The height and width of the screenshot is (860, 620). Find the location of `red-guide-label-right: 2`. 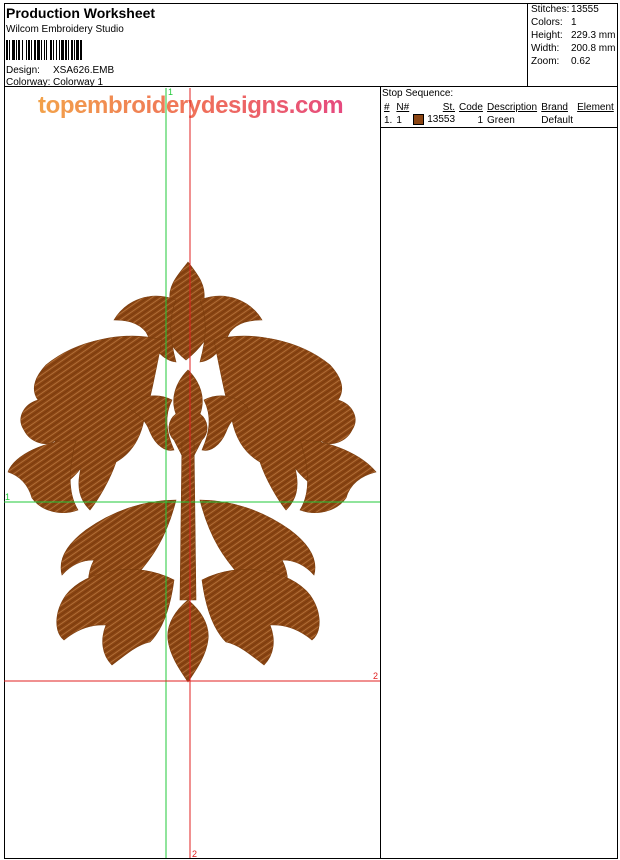

red-guide-label-right: 2 is located at coordinates (376, 676).